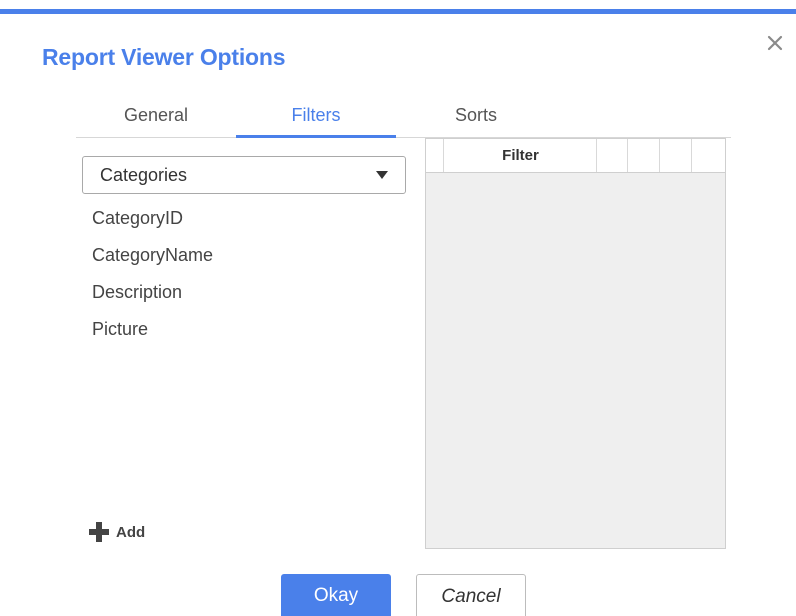 This screenshot has height=616, width=796. Describe the element at coordinates (164, 57) in the screenshot. I see `dialog-title: Report Viewer Options` at that location.